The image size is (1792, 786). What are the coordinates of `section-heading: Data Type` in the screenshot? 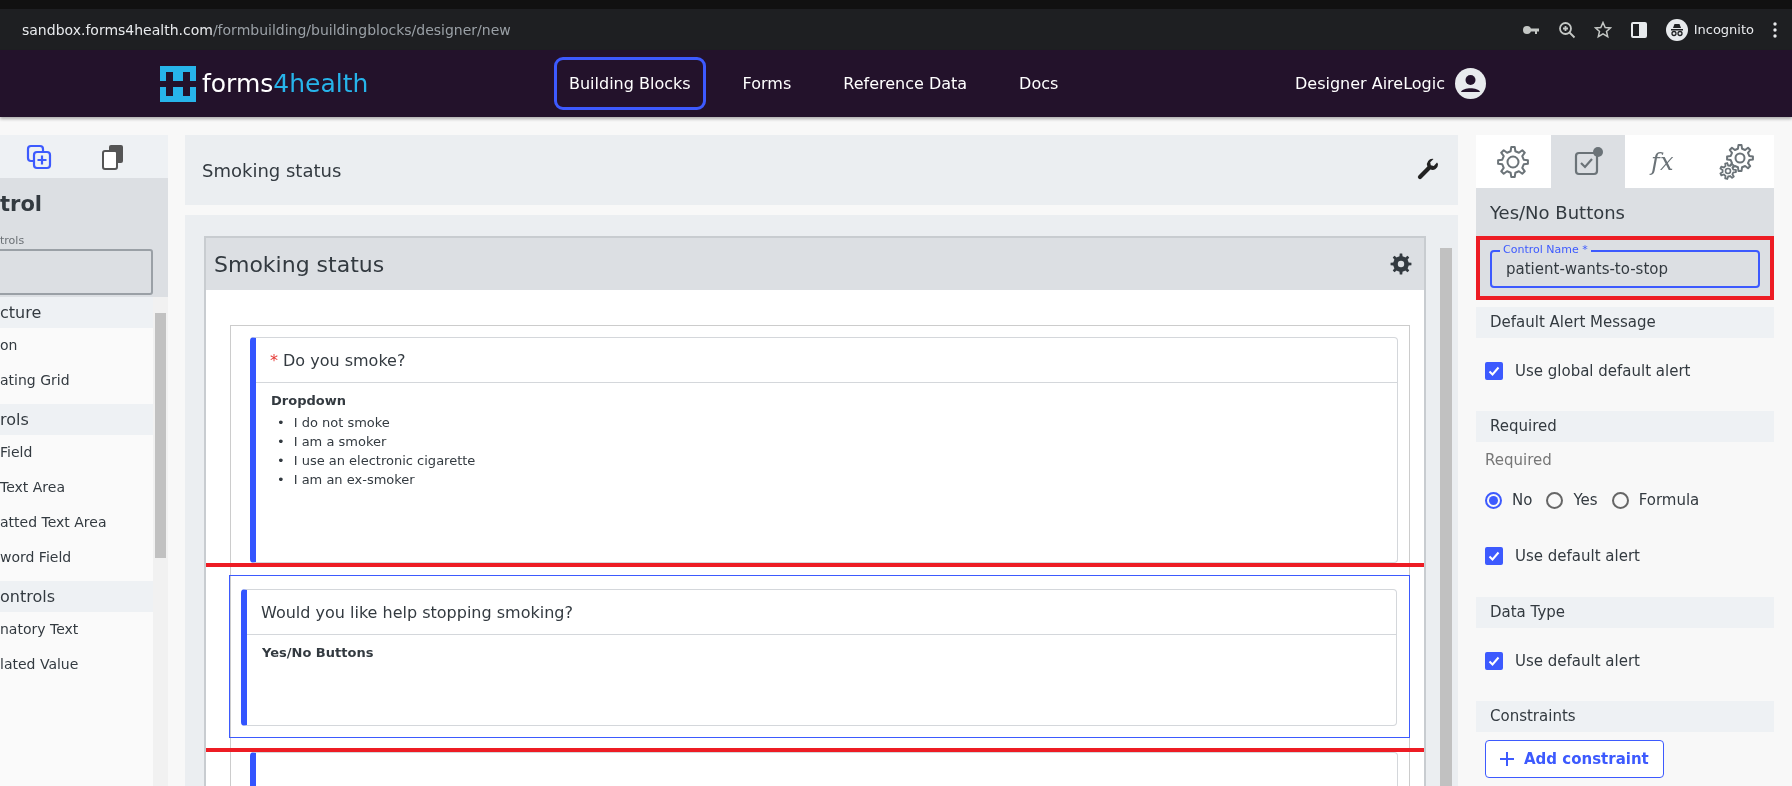 It's located at (1625, 612).